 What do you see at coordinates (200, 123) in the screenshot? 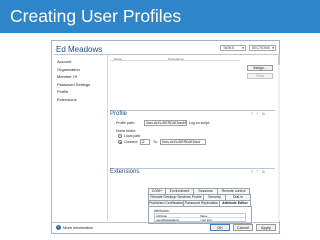
I see `logon-script-label: Log on script:` at bounding box center [200, 123].